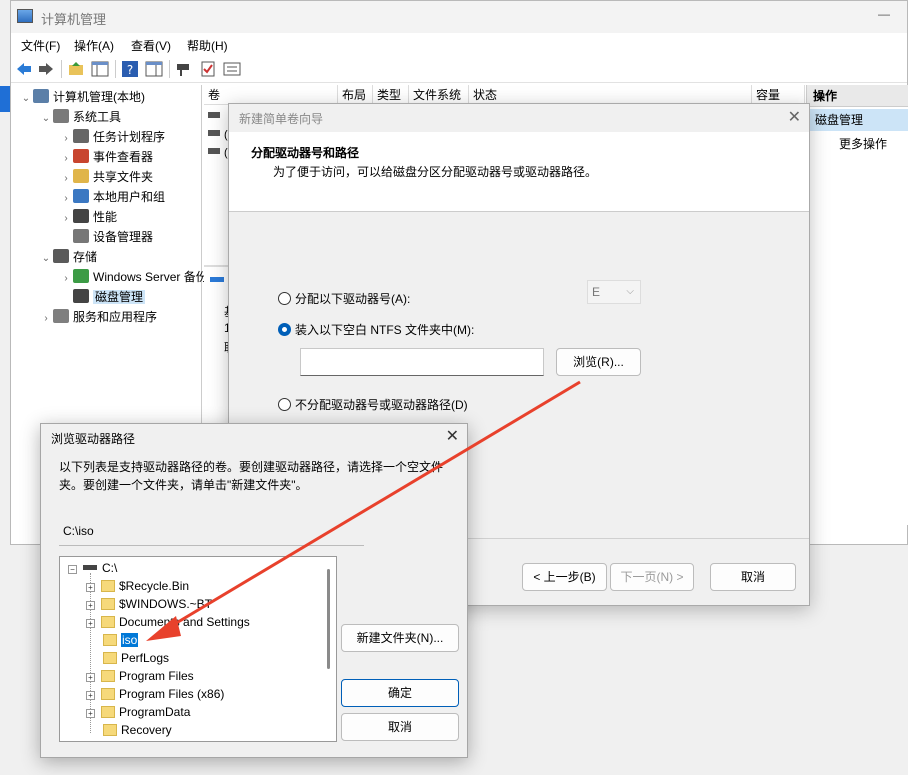  What do you see at coordinates (168, 622) in the screenshot?
I see `folder-item: + Documents and Settings` at bounding box center [168, 622].